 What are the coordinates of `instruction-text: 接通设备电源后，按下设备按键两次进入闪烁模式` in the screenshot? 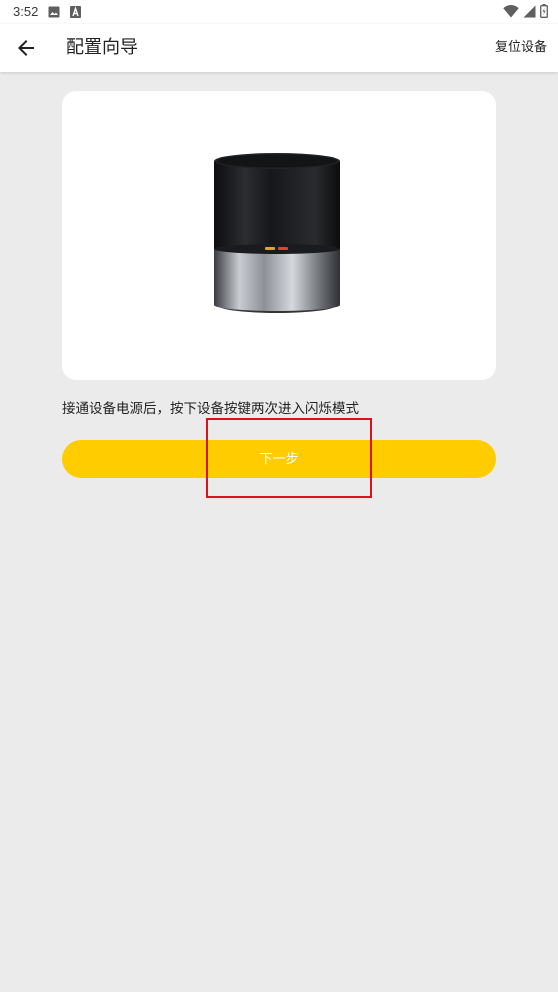 It's located at (210, 409).